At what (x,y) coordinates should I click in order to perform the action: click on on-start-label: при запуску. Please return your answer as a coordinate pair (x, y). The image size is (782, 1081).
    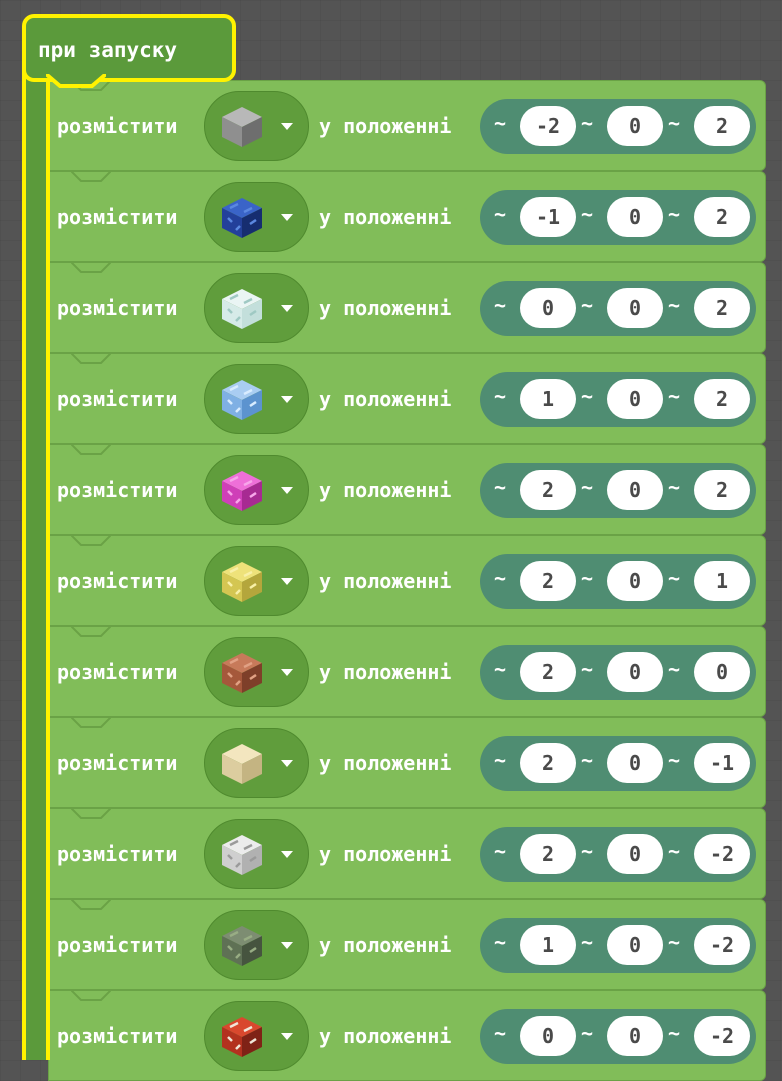
    Looking at the image, I should click on (108, 50).